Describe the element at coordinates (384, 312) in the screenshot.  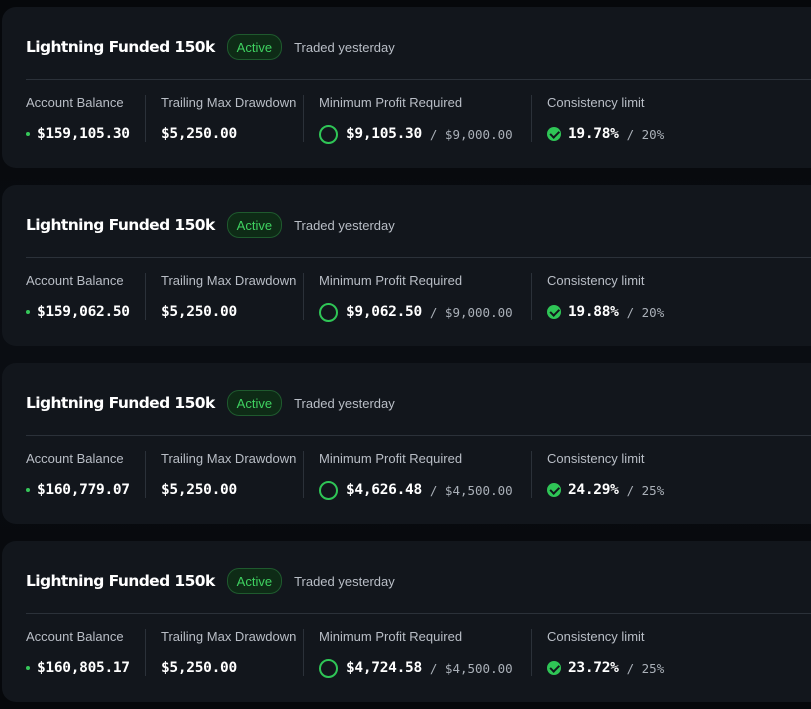
I see `profit-value: $9,062.50` at that location.